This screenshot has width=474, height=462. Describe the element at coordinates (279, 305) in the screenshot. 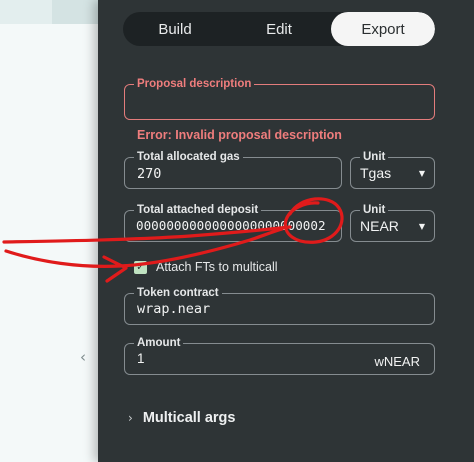

I see `token-contract-field: Token contract wrap.near` at that location.